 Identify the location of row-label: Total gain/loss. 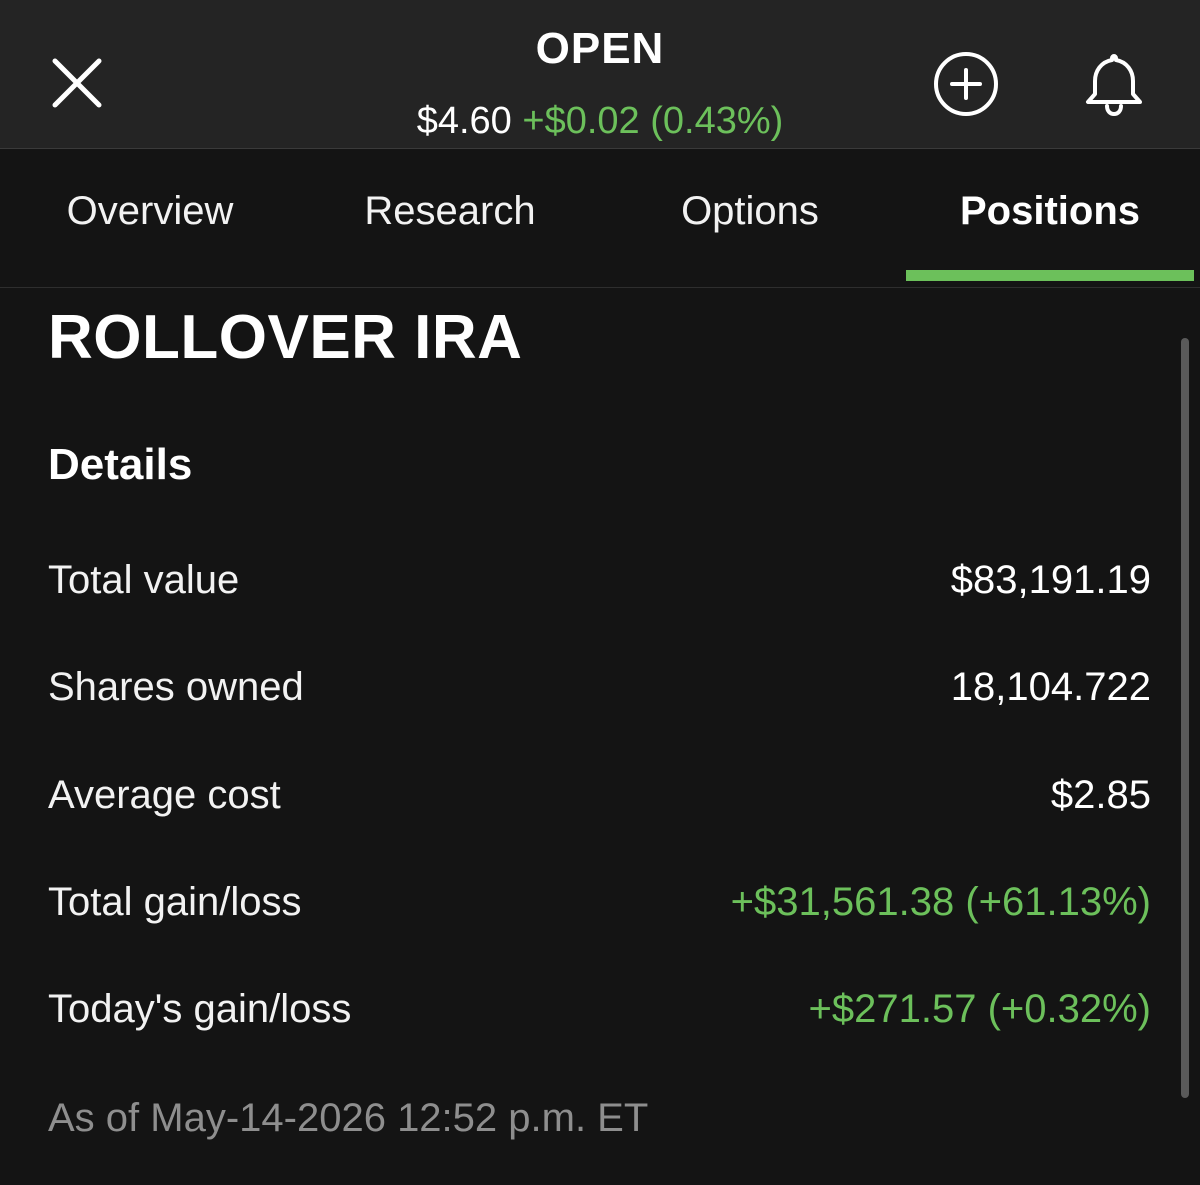
(175, 902).